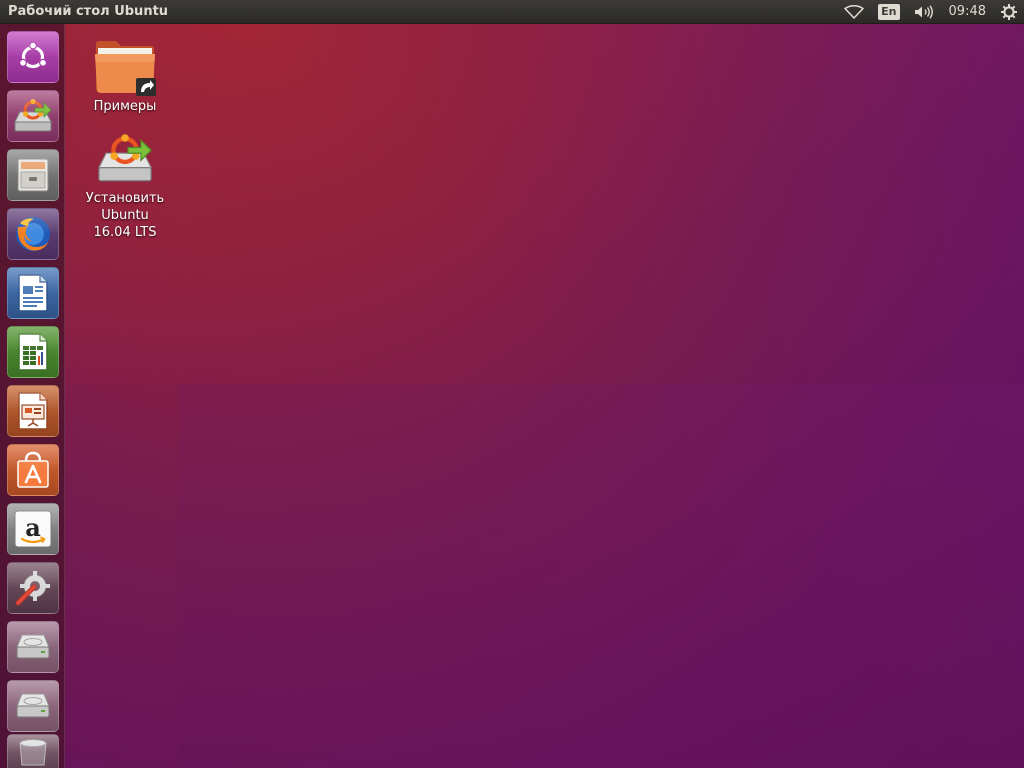 This screenshot has height=768, width=1024. I want to click on sound-indicator, so click(924, 12).